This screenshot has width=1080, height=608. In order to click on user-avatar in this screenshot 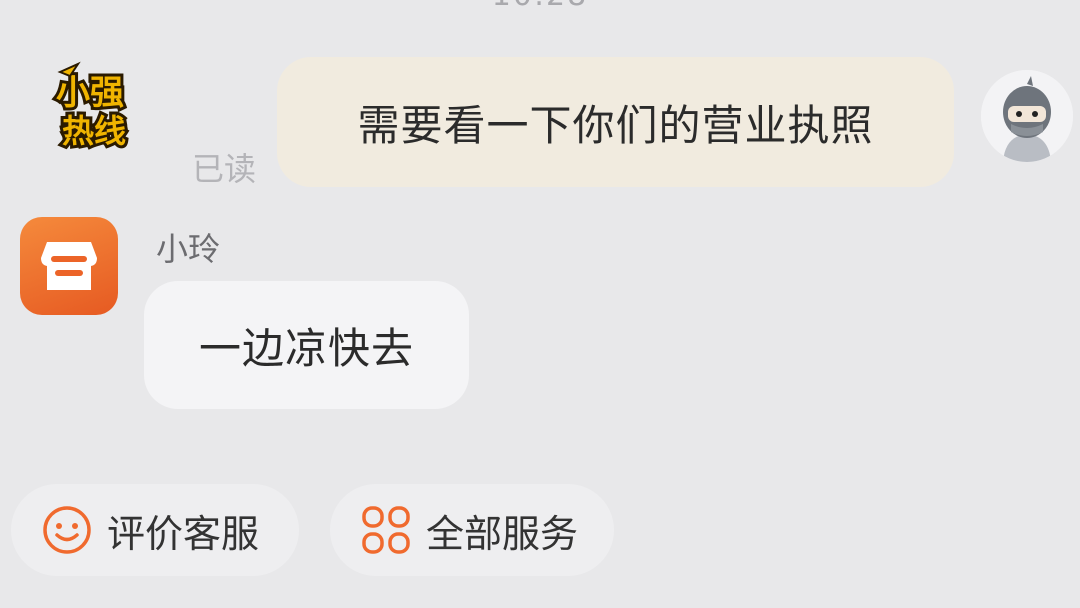, I will do `click(1027, 116)`.